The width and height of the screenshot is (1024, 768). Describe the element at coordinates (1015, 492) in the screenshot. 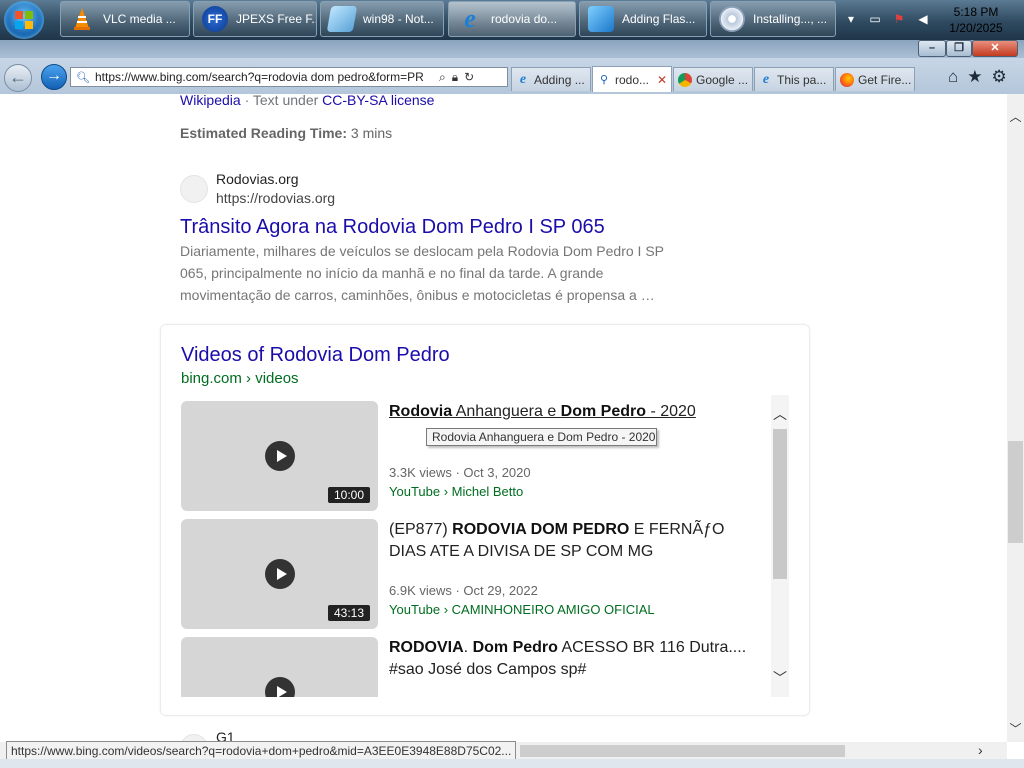

I see `vertical-scroll-thumb` at that location.